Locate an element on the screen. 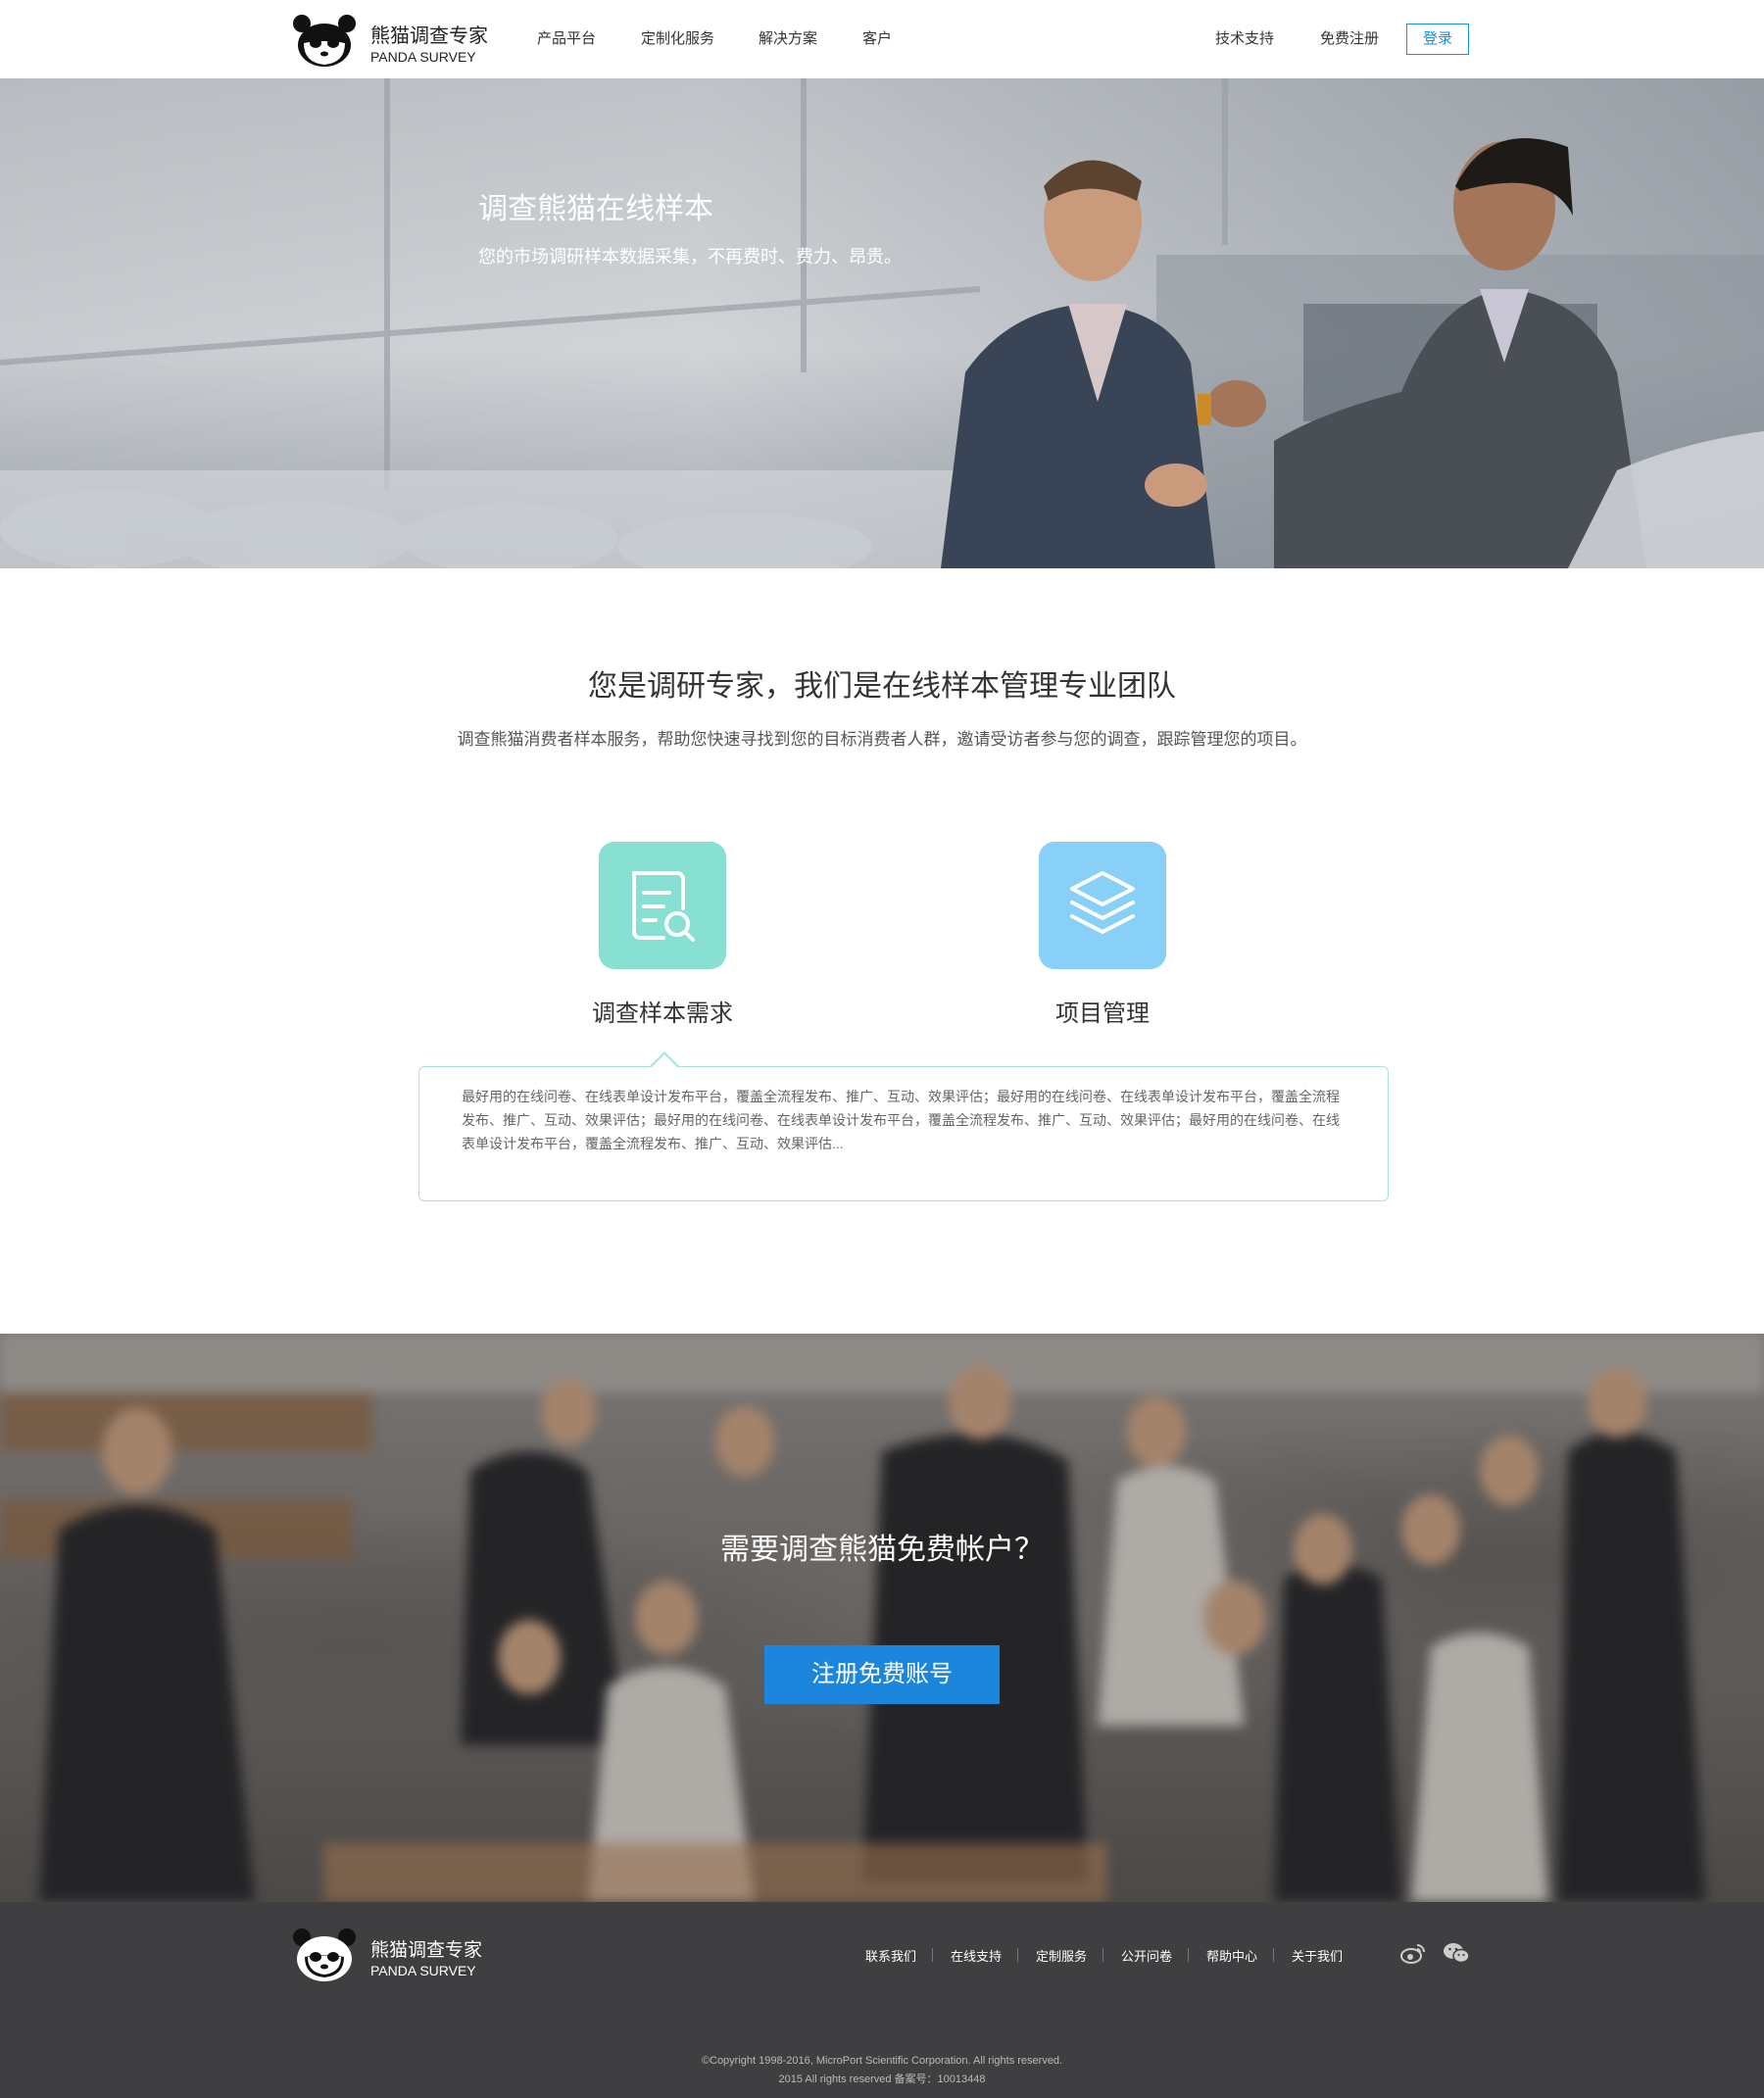 Image resolution: width=1764 pixels, height=2098 pixels. footer-logo: 熊猫调查专家 PANDA SURVEY is located at coordinates (409, 1956).